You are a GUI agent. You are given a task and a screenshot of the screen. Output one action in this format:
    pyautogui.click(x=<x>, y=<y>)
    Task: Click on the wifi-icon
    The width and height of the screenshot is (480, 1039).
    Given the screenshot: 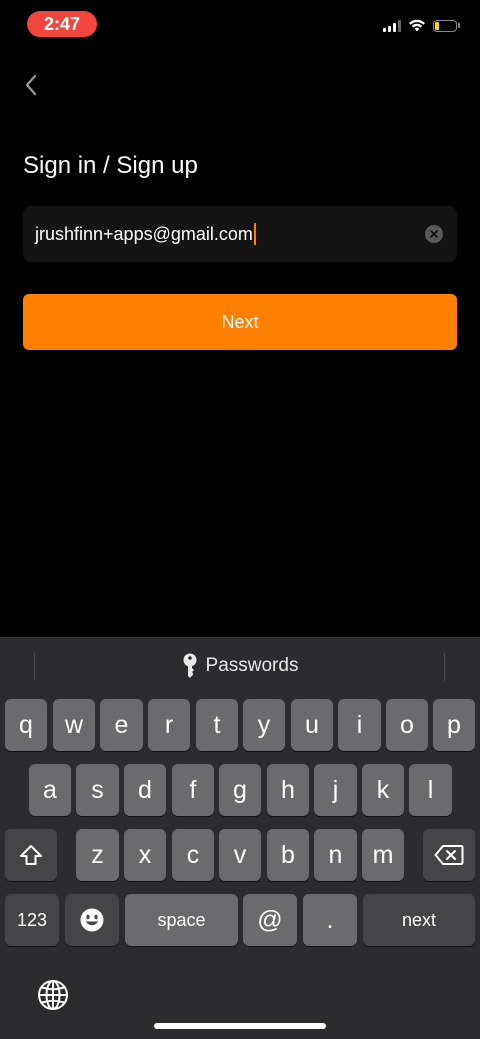 What is the action you would take?
    pyautogui.click(x=417, y=25)
    